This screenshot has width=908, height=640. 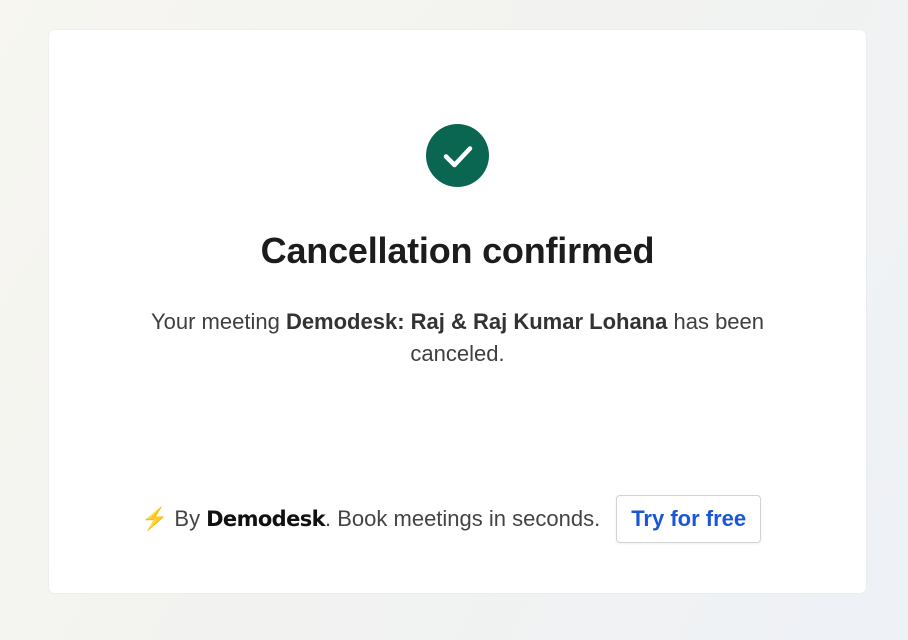 I want to click on message-prefix: Your meeting, so click(x=218, y=321).